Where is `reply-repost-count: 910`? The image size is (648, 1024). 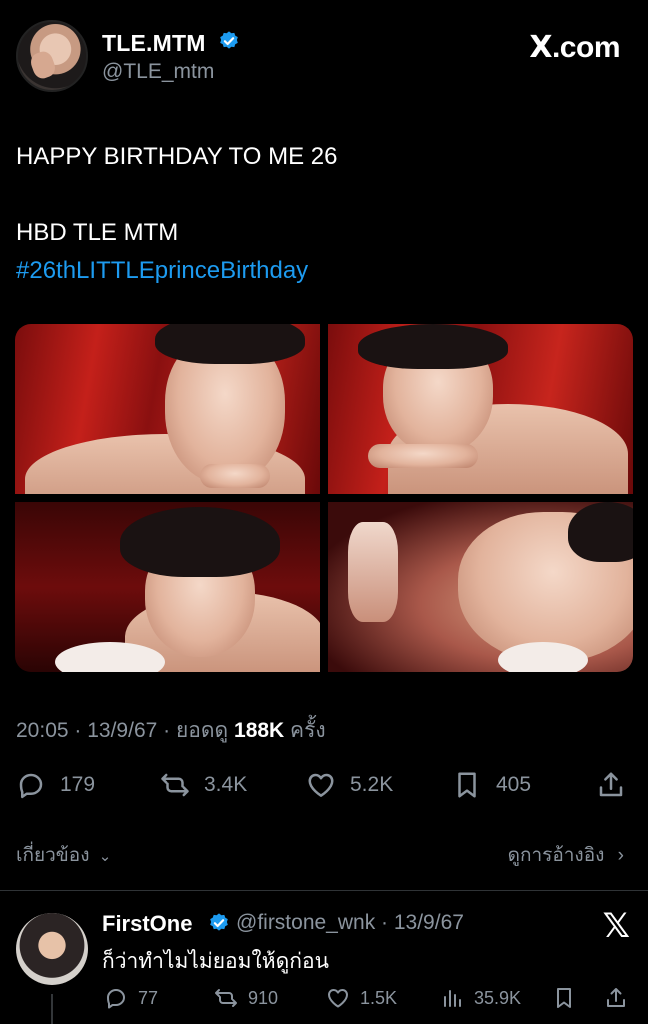 reply-repost-count: 910 is located at coordinates (263, 997).